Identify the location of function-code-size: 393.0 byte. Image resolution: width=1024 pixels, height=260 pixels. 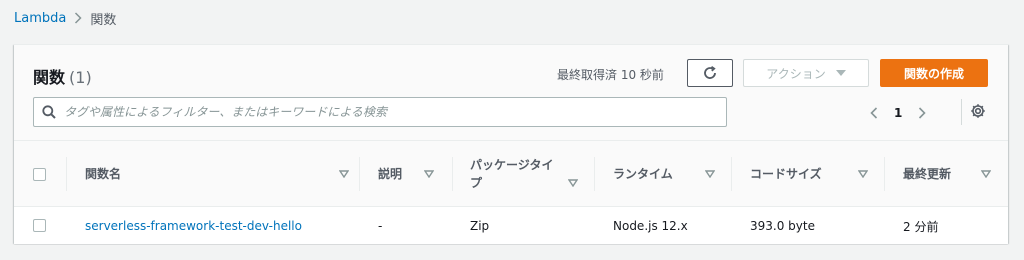
(782, 226).